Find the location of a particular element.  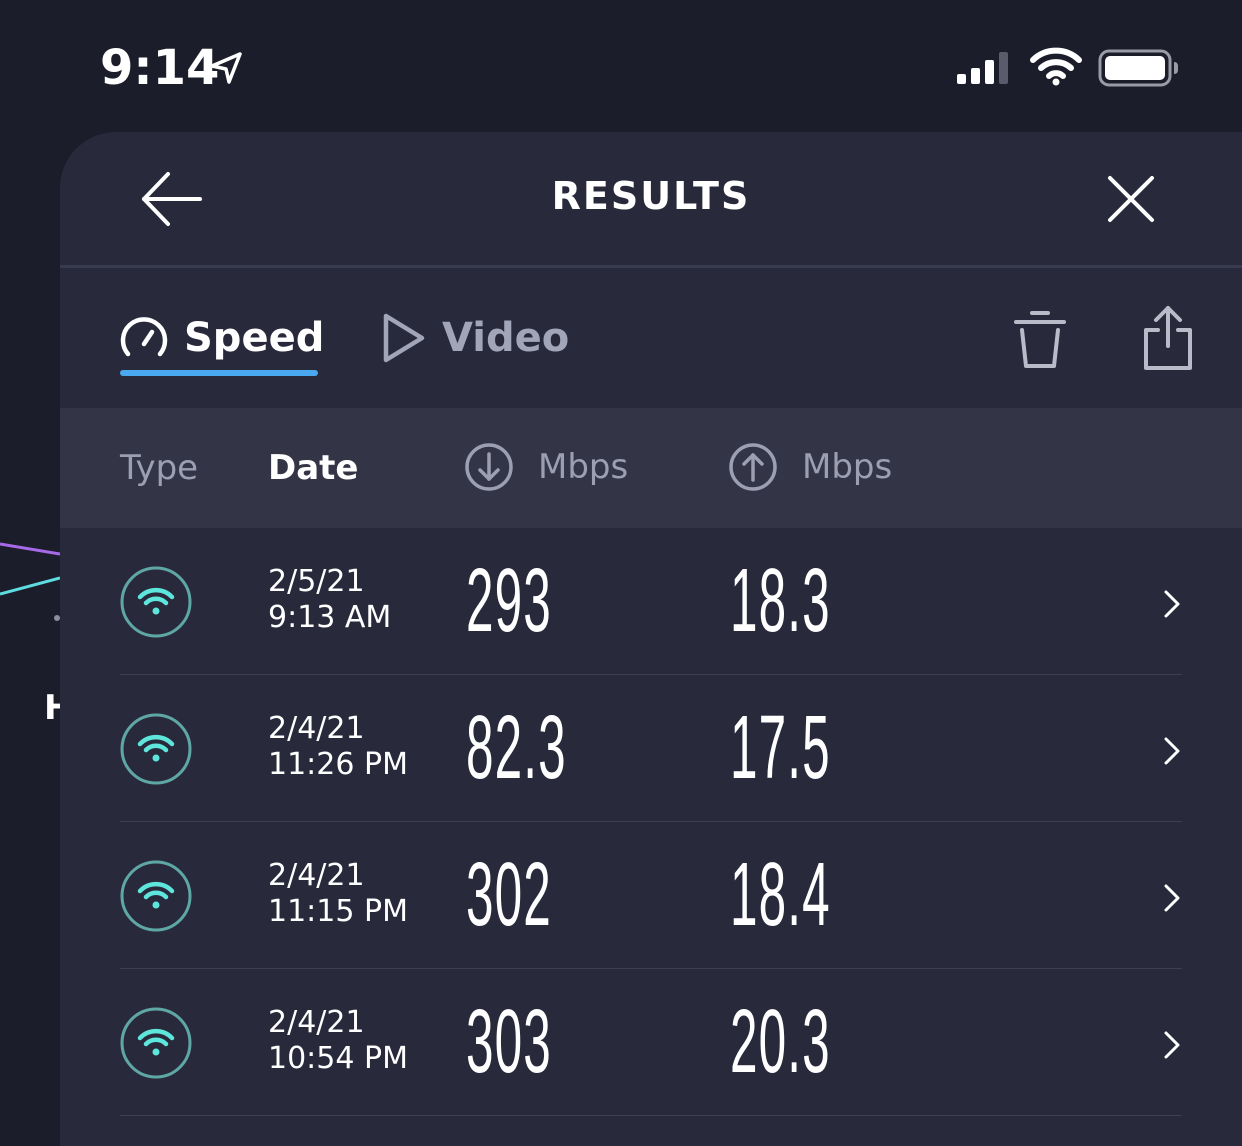

download-speed: 293 is located at coordinates (509, 601).